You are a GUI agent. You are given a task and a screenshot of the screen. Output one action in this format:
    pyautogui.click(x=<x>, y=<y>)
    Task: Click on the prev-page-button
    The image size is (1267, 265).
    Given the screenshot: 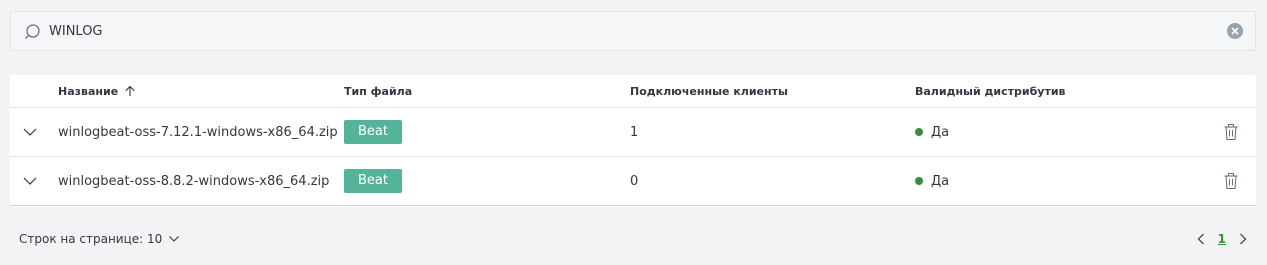 What is the action you would take?
    pyautogui.click(x=1201, y=239)
    